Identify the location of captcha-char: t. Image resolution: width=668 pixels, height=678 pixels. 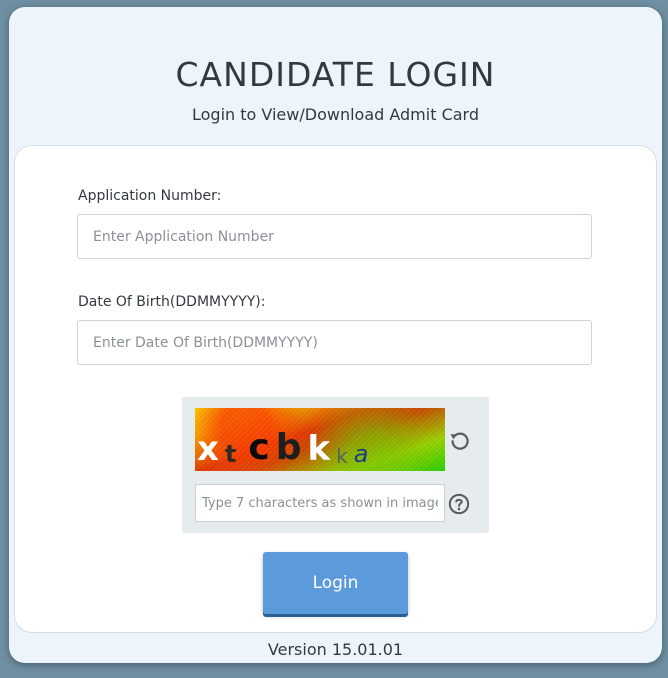
(230, 454).